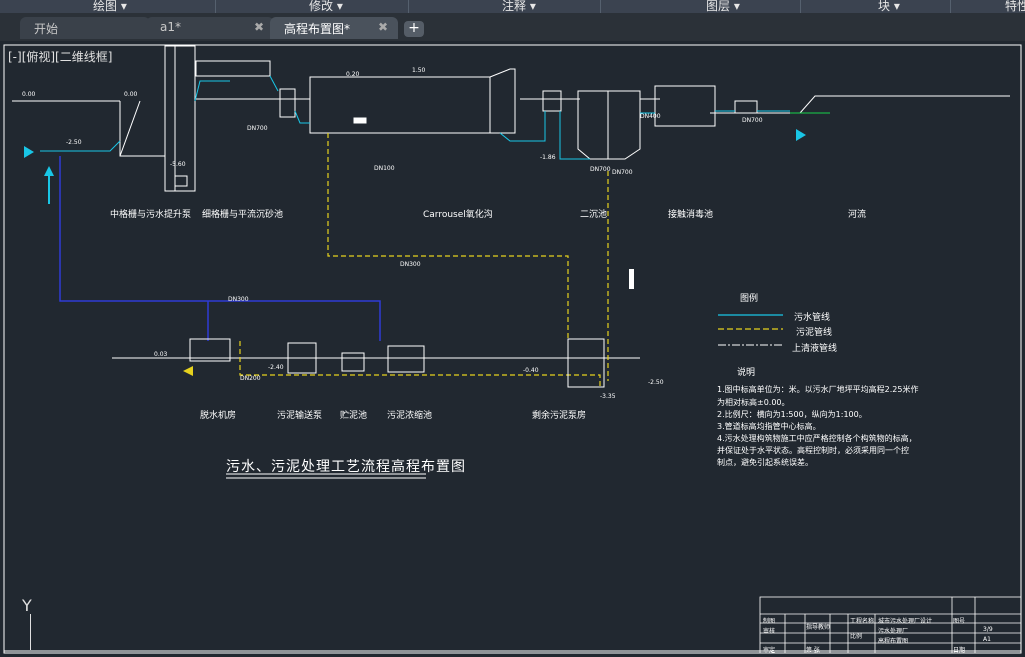 This screenshot has width=1025, height=657. I want to click on cake-out-arrow, so click(188, 371).